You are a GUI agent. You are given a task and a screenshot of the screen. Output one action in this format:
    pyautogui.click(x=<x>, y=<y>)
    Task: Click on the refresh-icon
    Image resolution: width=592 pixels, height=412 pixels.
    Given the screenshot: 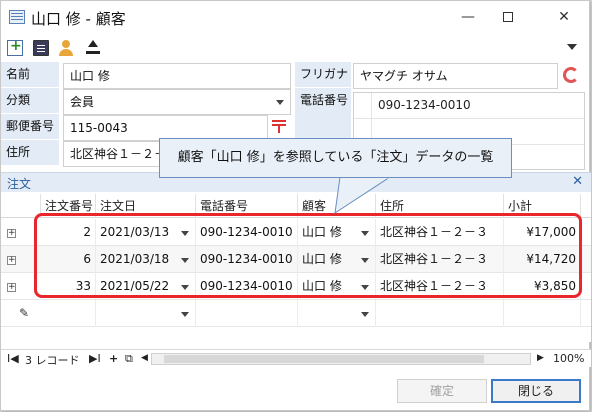 What is the action you would take?
    pyautogui.click(x=571, y=75)
    